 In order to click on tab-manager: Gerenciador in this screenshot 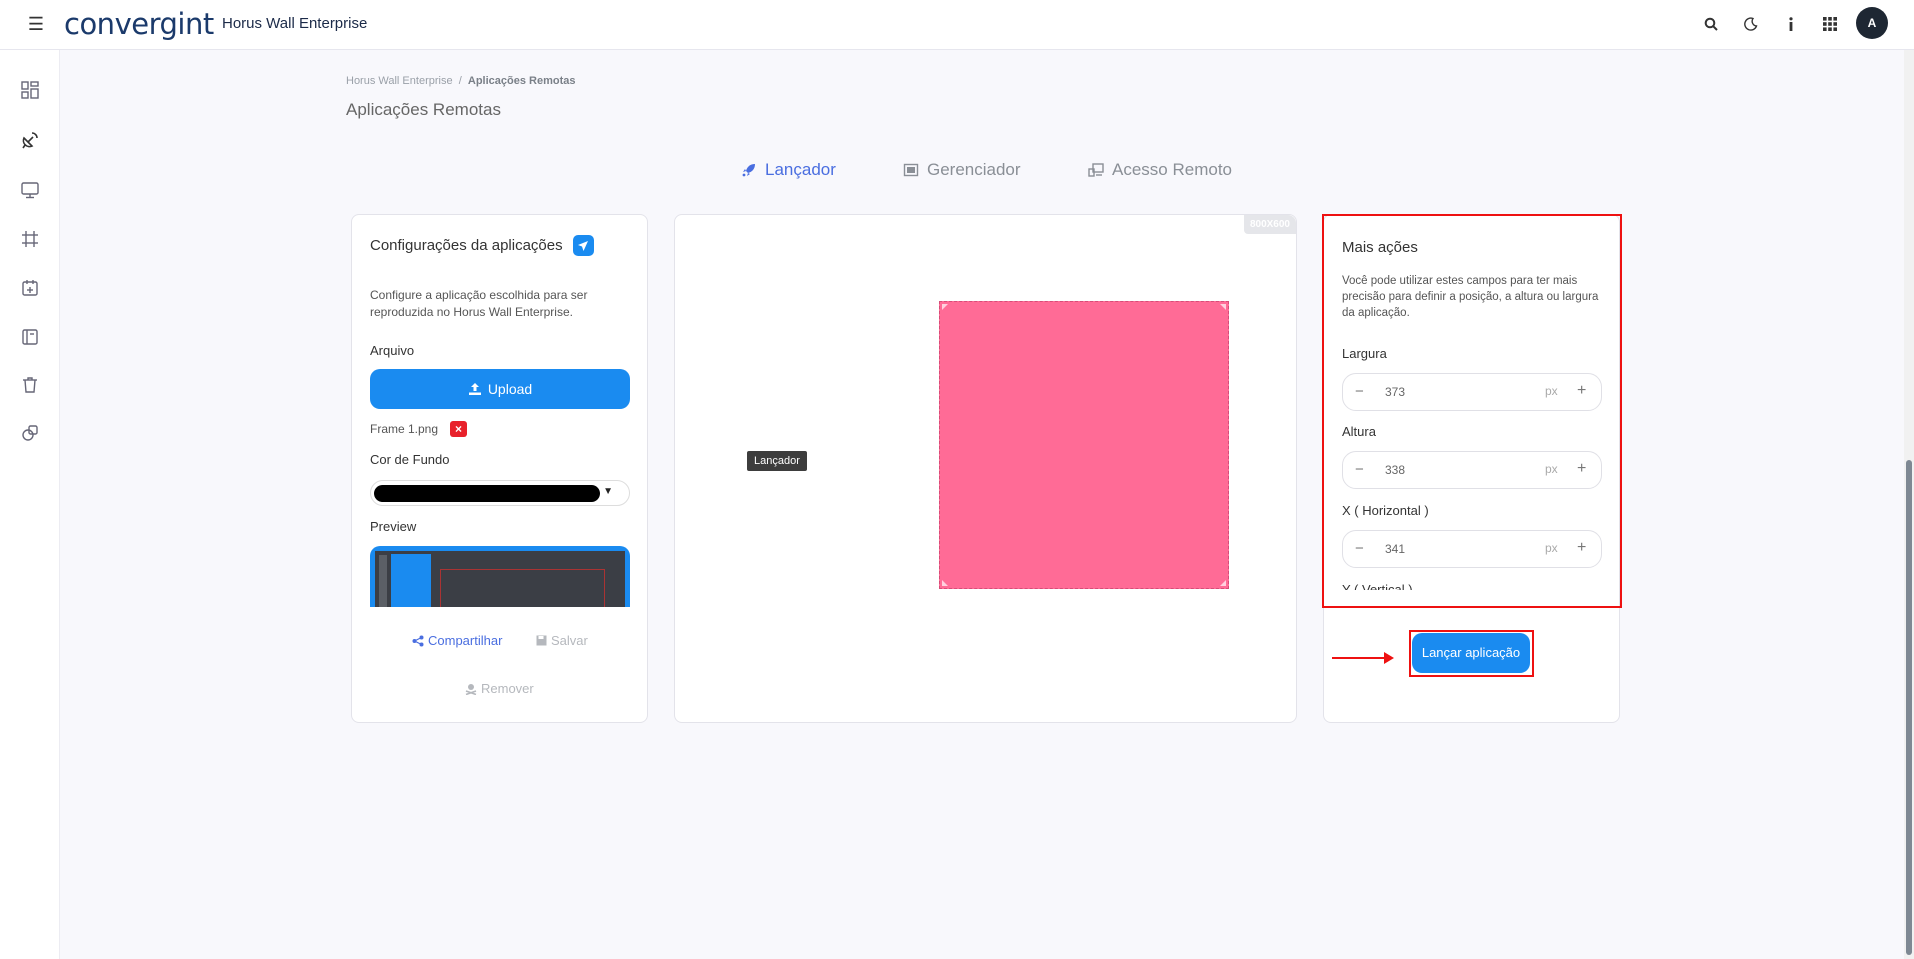, I will do `click(962, 170)`.